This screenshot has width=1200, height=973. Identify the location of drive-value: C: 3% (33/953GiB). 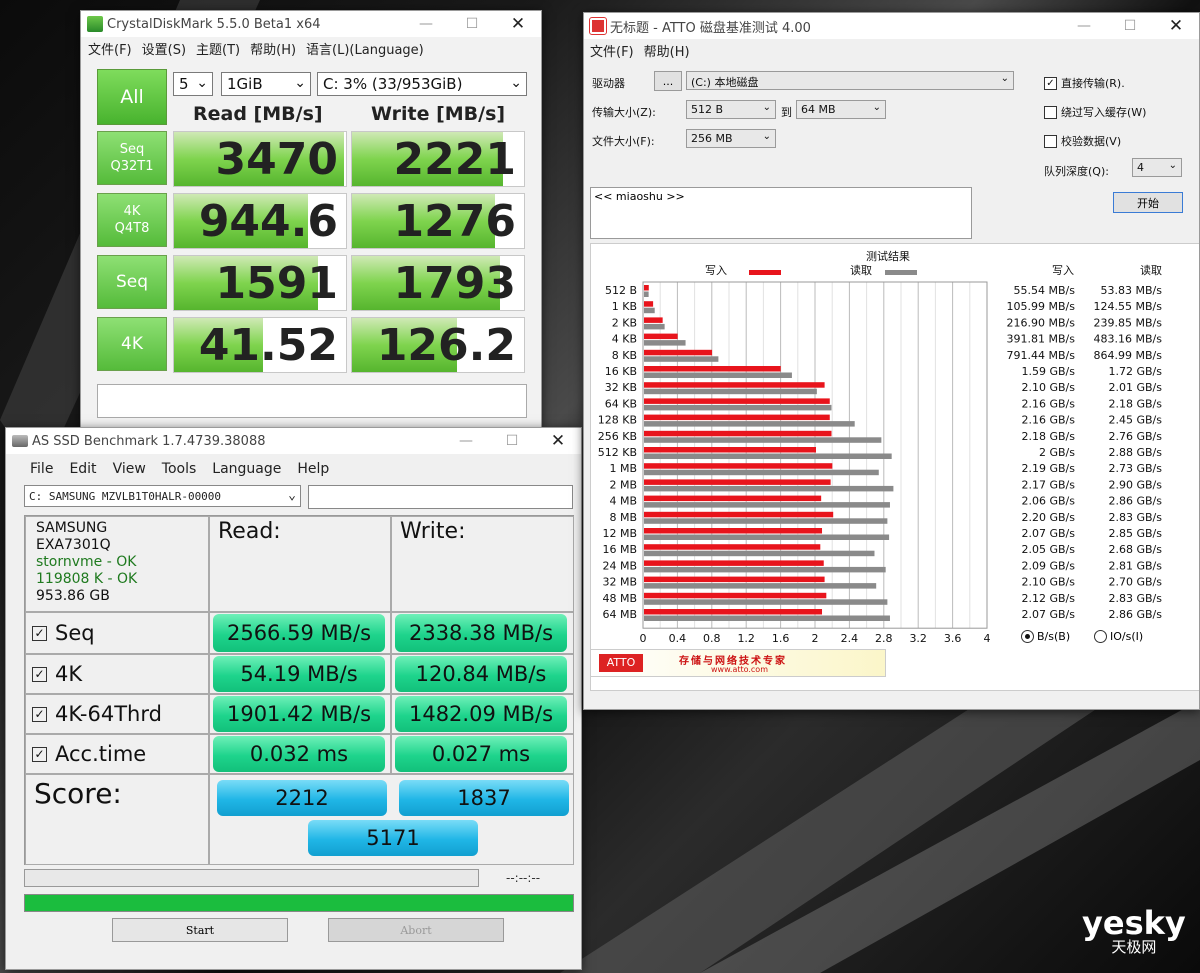
(393, 84).